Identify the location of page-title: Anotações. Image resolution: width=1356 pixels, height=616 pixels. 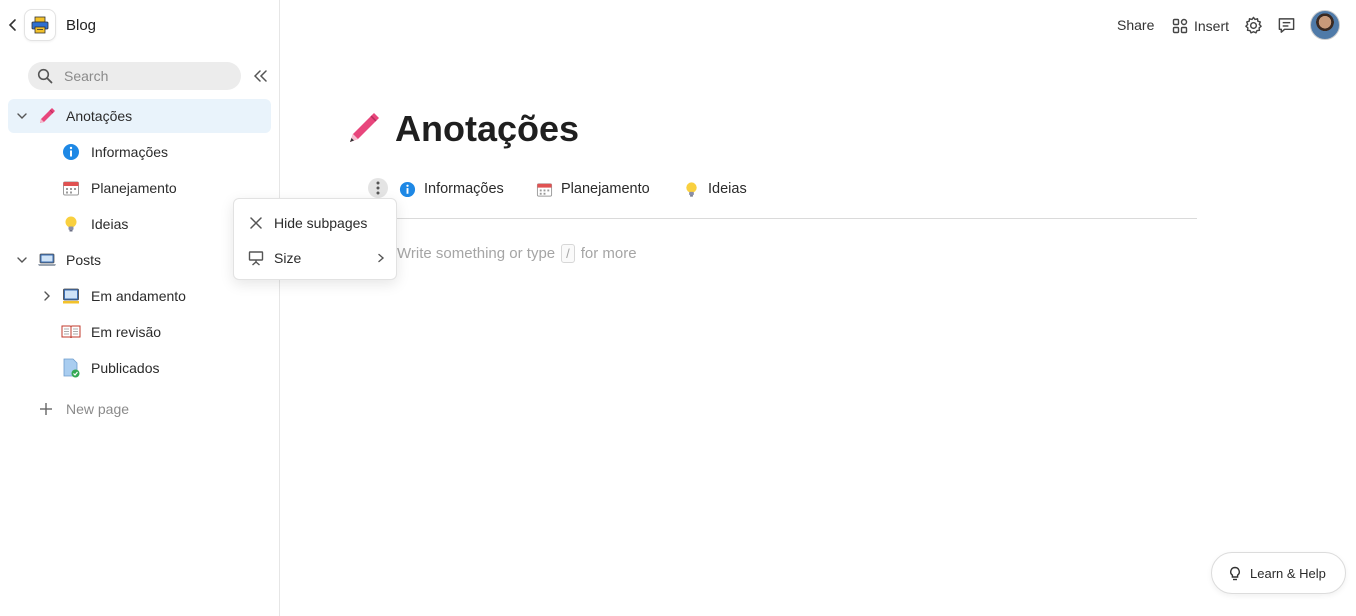
(487, 129).